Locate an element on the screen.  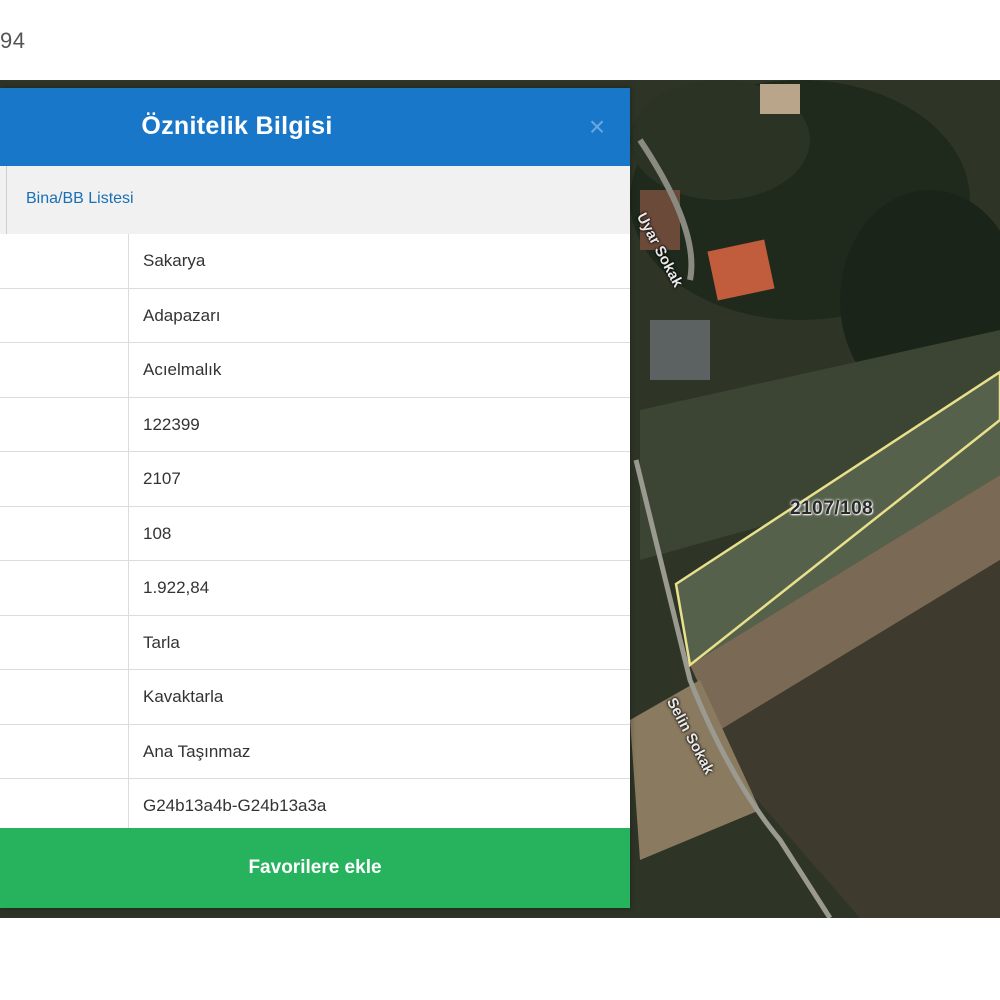
value-cell: 1.922,84 is located at coordinates (176, 587).